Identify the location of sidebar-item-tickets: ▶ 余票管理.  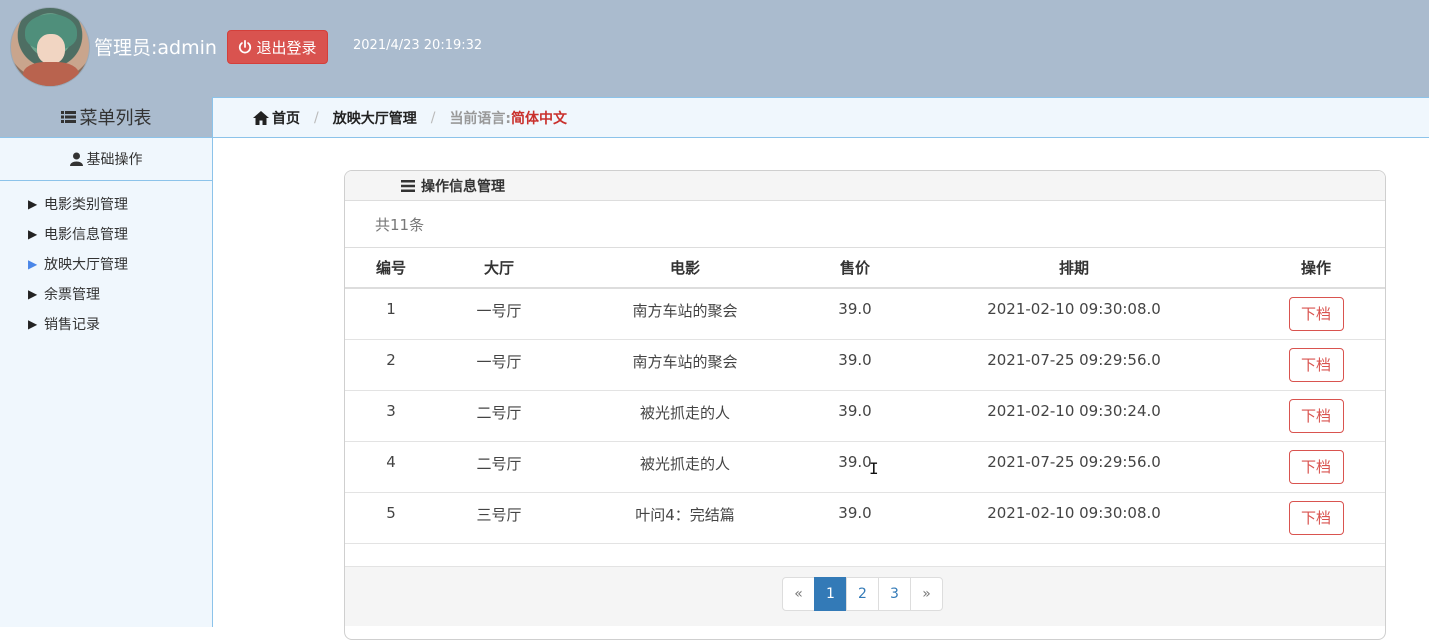
(106, 294).